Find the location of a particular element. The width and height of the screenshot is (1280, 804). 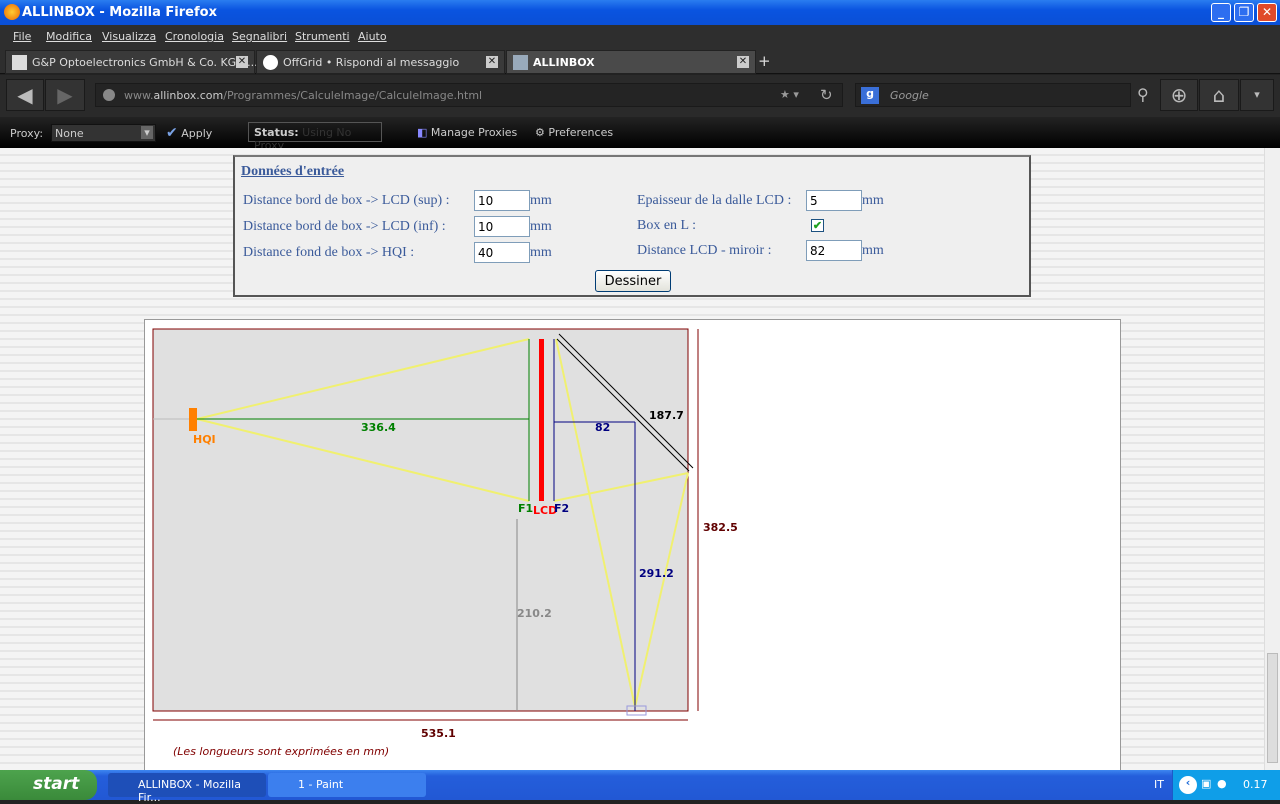

mirror-dimension-label: 187.7 is located at coordinates (666, 415).